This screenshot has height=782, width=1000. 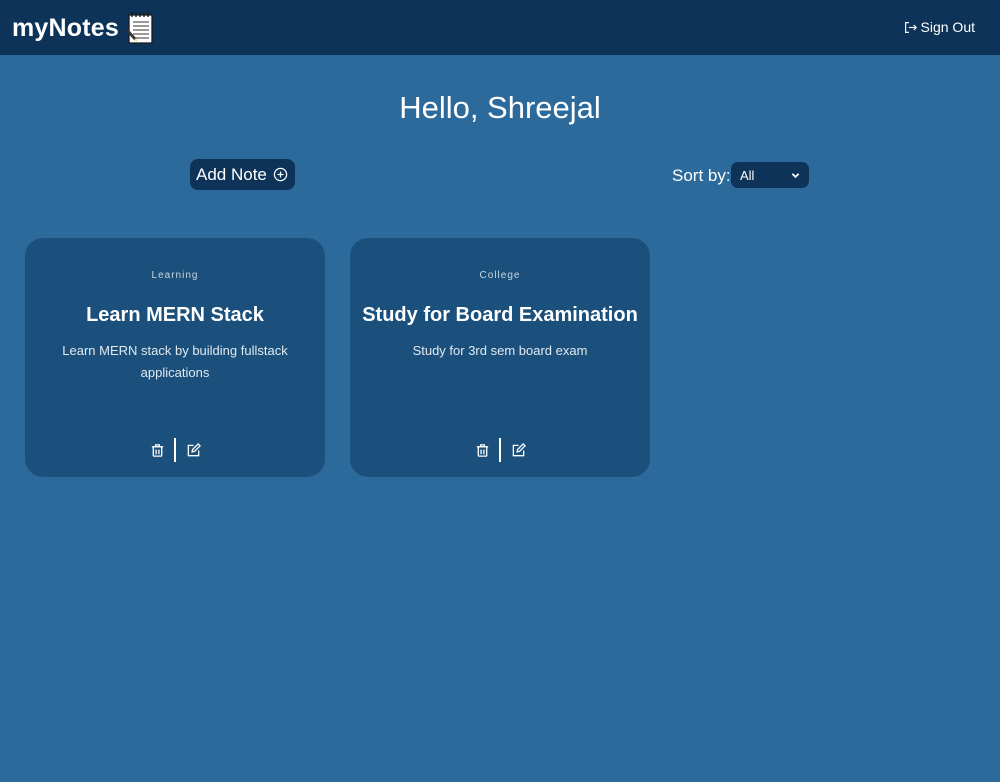 I want to click on plus-circle-icon, so click(x=280, y=174).